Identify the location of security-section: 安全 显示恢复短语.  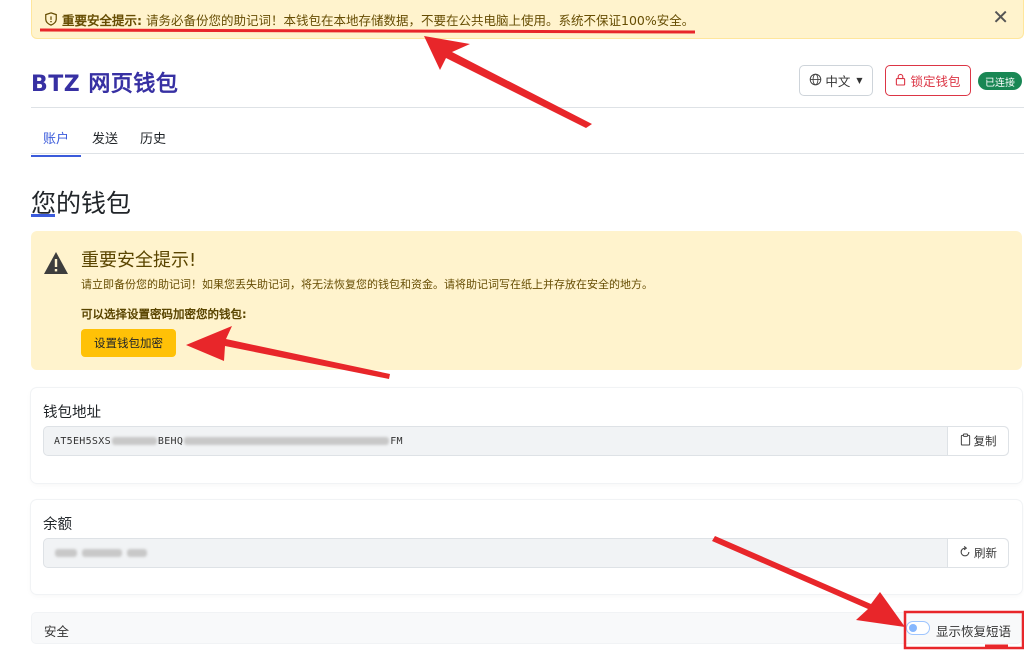
(526, 628).